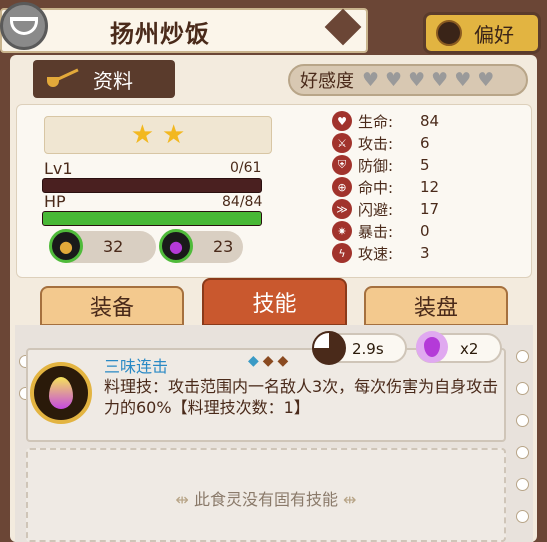 The width and height of the screenshot is (547, 542). What do you see at coordinates (342, 209) in the screenshot?
I see `dodge-icon: ≫` at bounding box center [342, 209].